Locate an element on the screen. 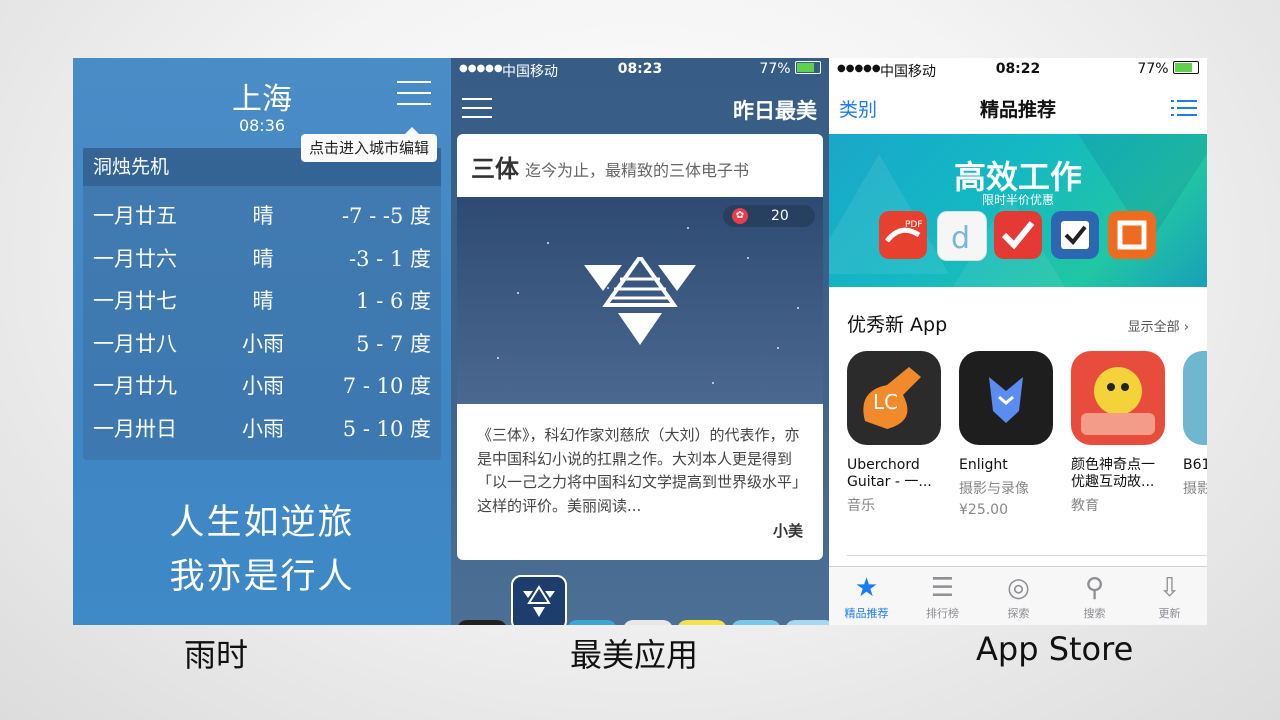 The width and height of the screenshot is (1280, 720). app-category: 摄影与录像 is located at coordinates (994, 489).